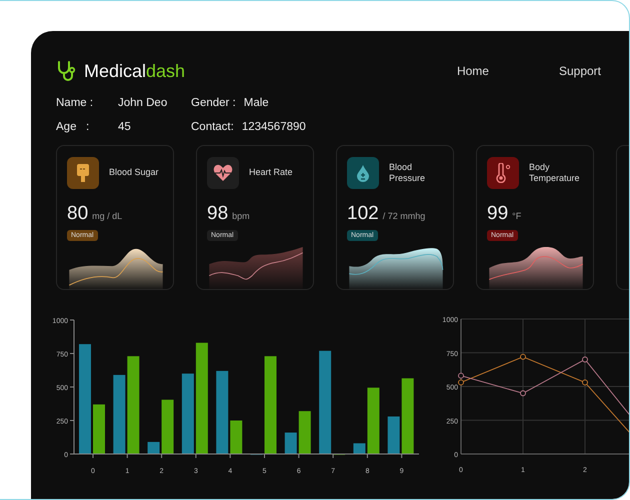  What do you see at coordinates (217, 214) in the screenshot?
I see `vital-value: 98` at bounding box center [217, 214].